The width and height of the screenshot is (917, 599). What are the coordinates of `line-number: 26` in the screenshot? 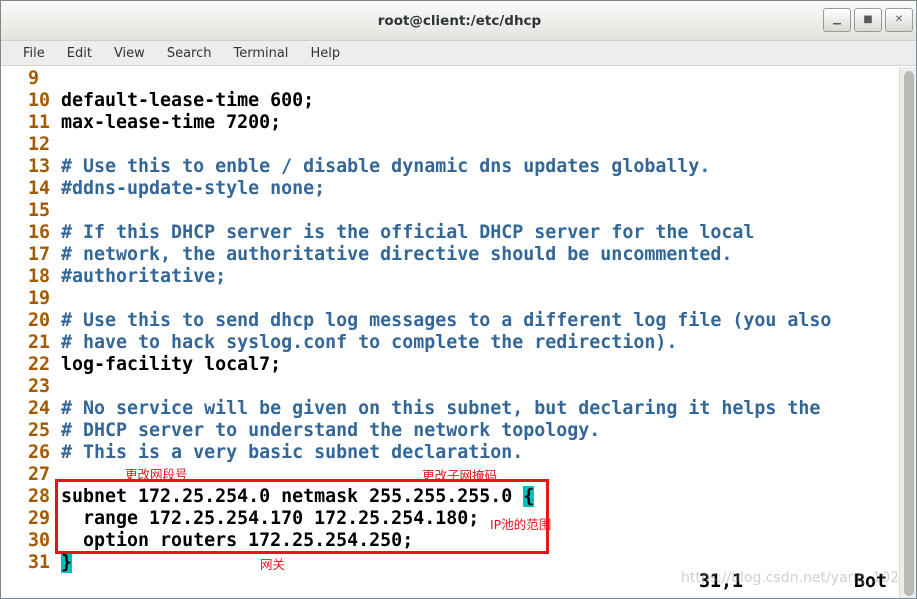 It's located at (39, 452).